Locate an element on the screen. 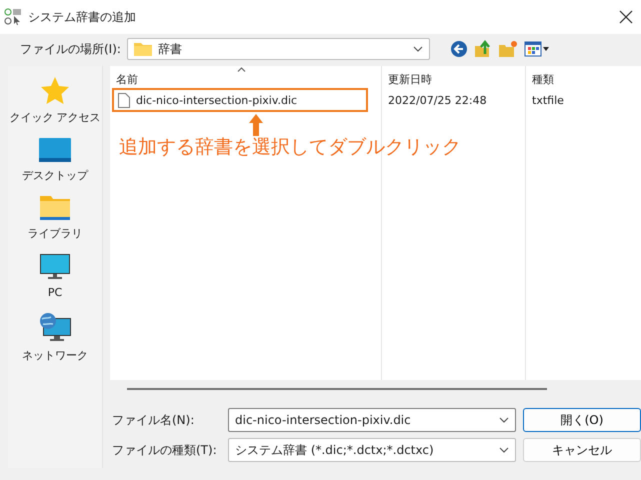  sidebar-item: ネットワーク is located at coordinates (55, 337).